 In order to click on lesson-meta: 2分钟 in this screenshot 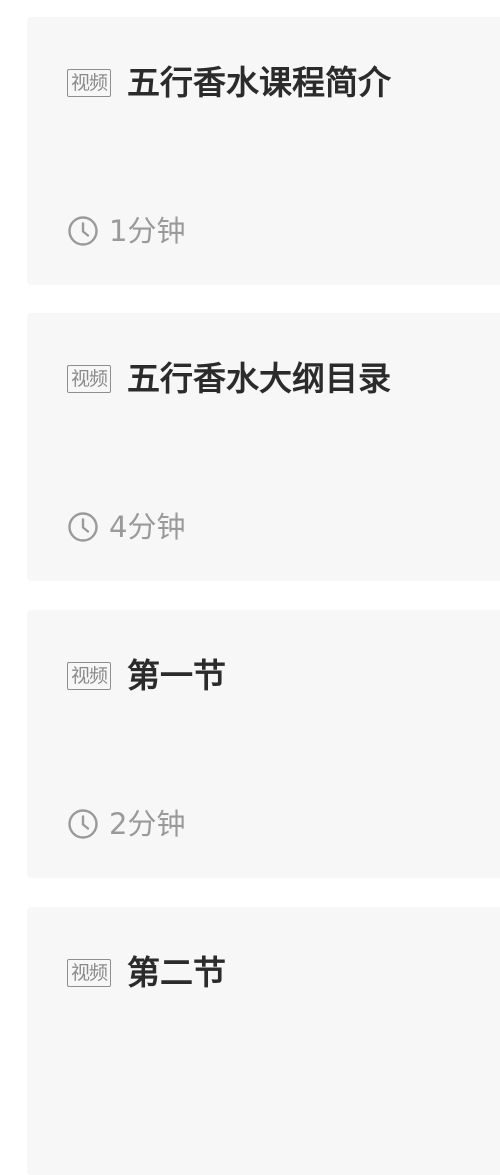, I will do `click(126, 824)`.